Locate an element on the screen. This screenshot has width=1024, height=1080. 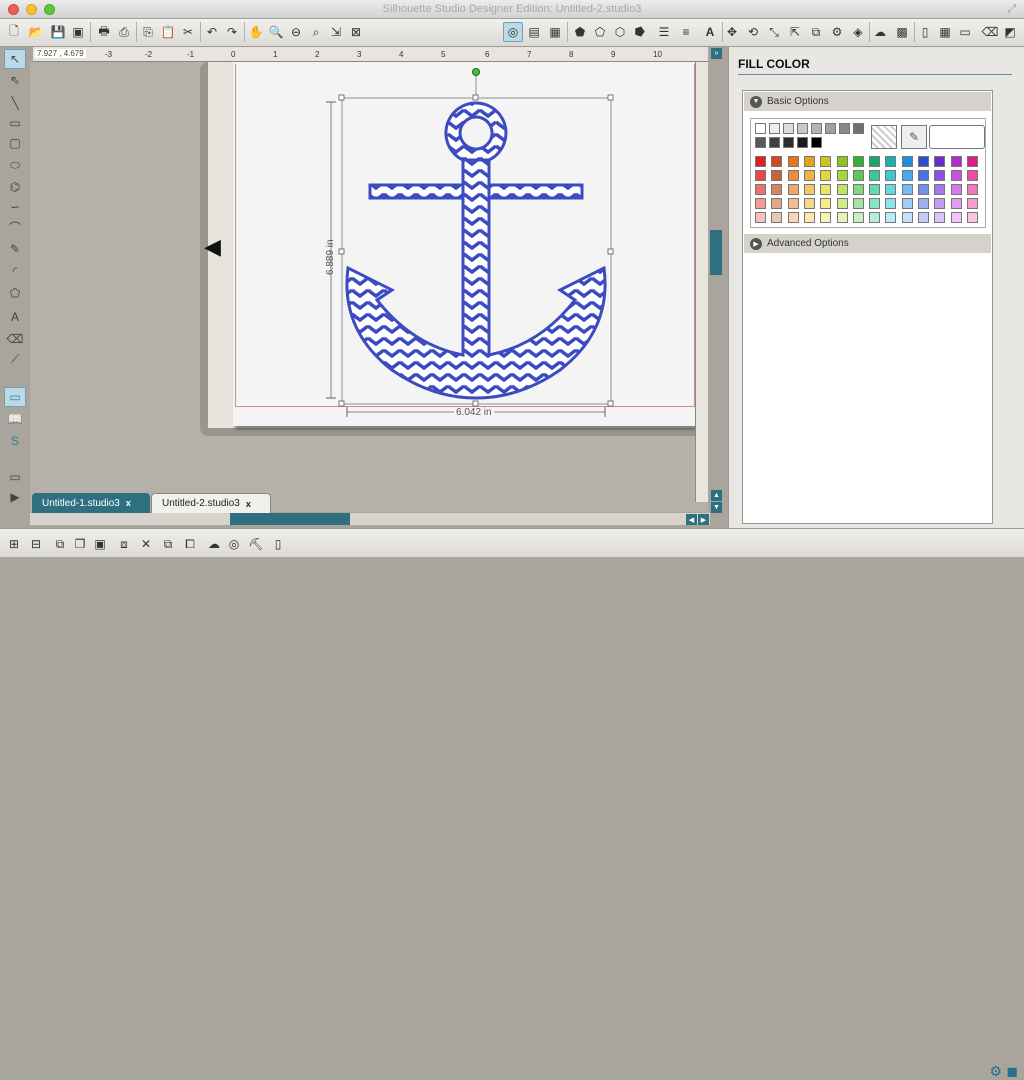
scroll-right-icon: ▶ is located at coordinates (703, 519).